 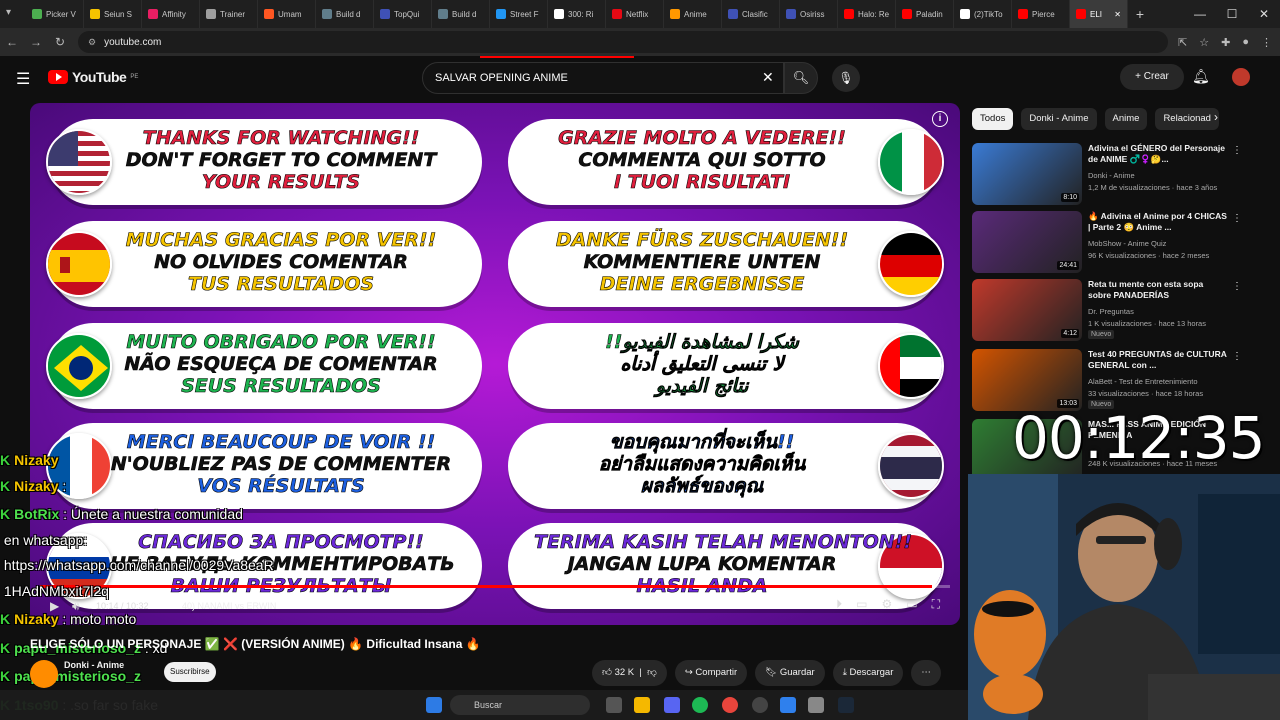 I want to click on file-explorer-icon, so click(x=642, y=705).